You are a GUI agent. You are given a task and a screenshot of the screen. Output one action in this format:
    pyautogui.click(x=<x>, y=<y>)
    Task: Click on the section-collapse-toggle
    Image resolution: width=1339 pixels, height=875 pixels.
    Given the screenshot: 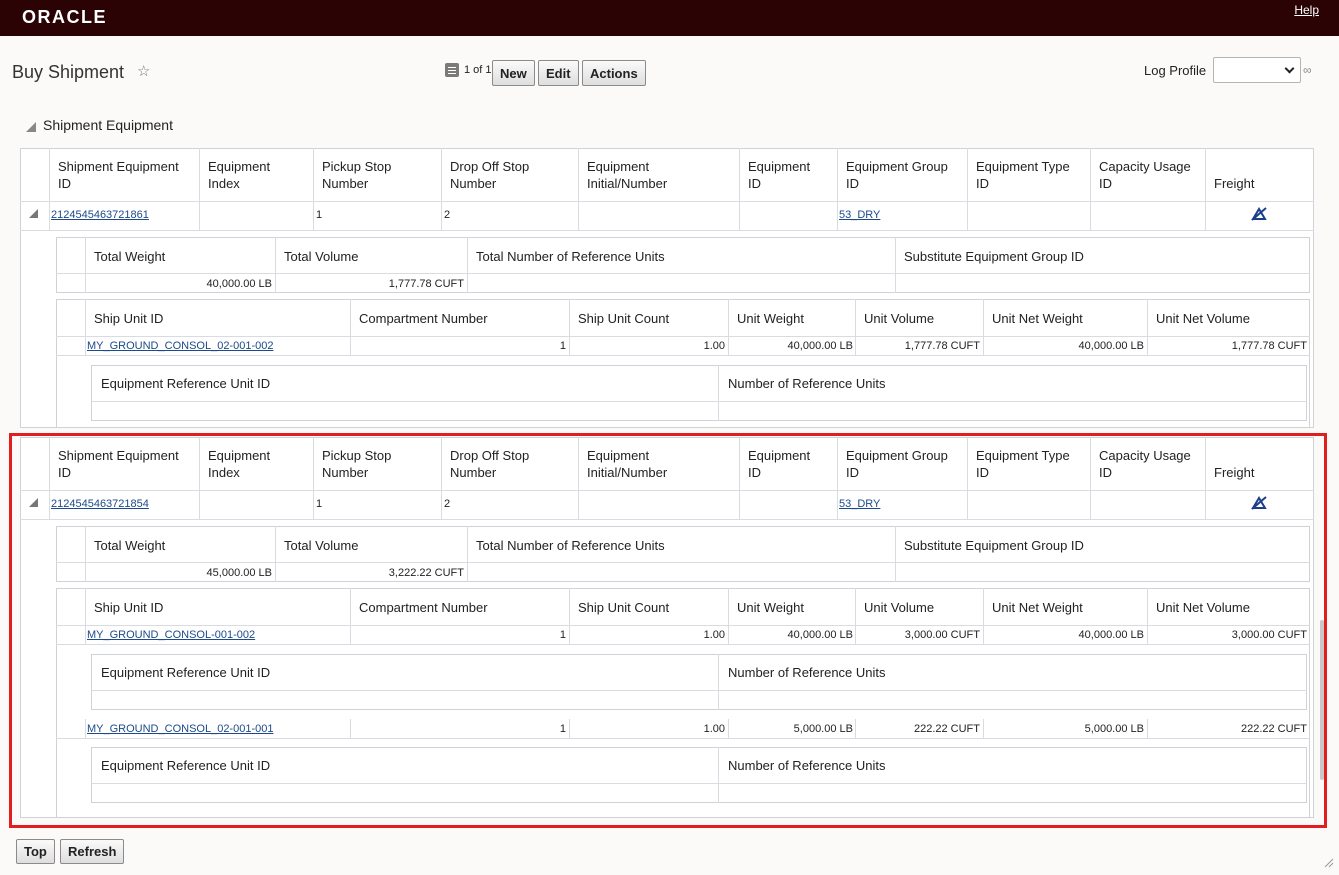 What is the action you would take?
    pyautogui.click(x=31, y=127)
    